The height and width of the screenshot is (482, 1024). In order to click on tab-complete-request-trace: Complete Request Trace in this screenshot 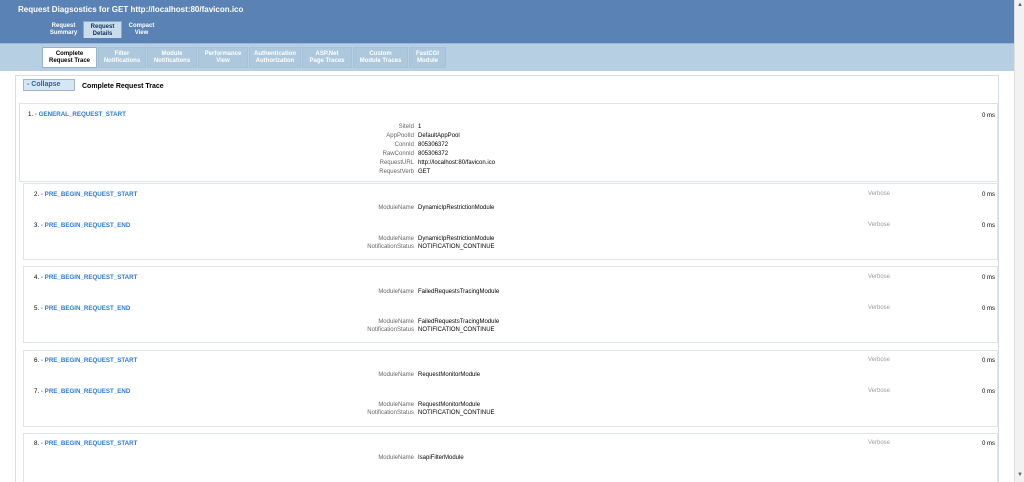, I will do `click(69, 57)`.